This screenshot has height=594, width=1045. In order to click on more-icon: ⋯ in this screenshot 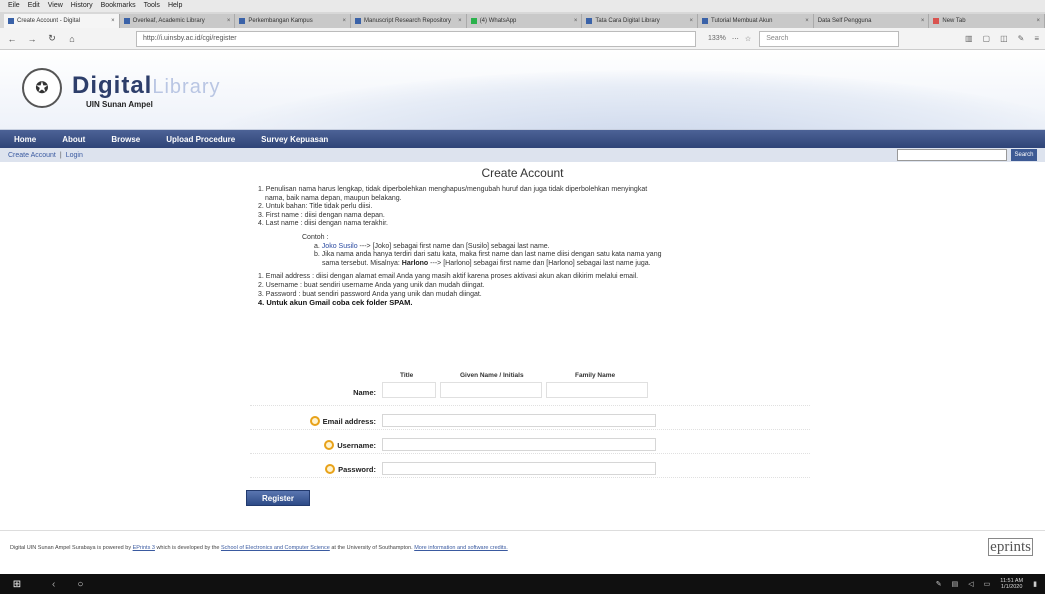, I will do `click(735, 39)`.